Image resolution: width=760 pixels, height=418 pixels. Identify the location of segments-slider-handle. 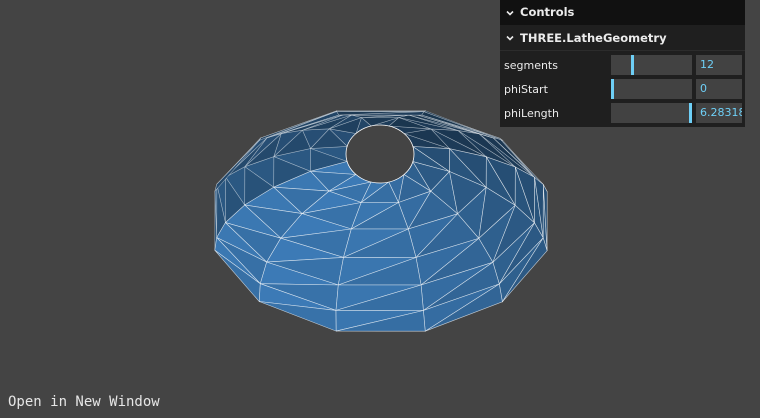
(632, 65).